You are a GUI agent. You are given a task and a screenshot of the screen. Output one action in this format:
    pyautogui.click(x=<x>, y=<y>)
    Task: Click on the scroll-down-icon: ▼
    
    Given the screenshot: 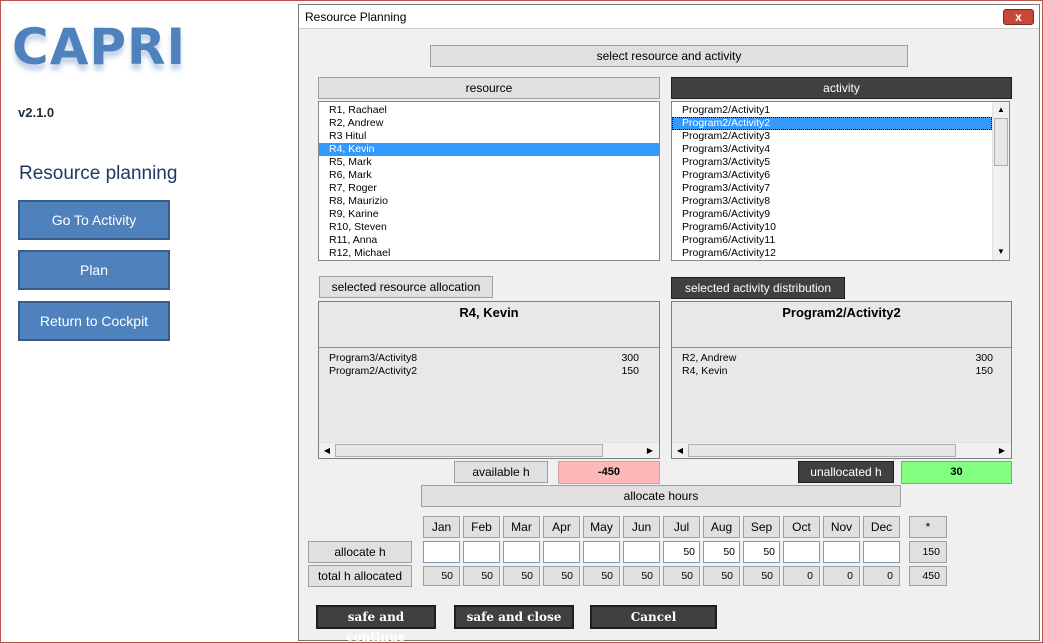 What is the action you would take?
    pyautogui.click(x=1001, y=252)
    